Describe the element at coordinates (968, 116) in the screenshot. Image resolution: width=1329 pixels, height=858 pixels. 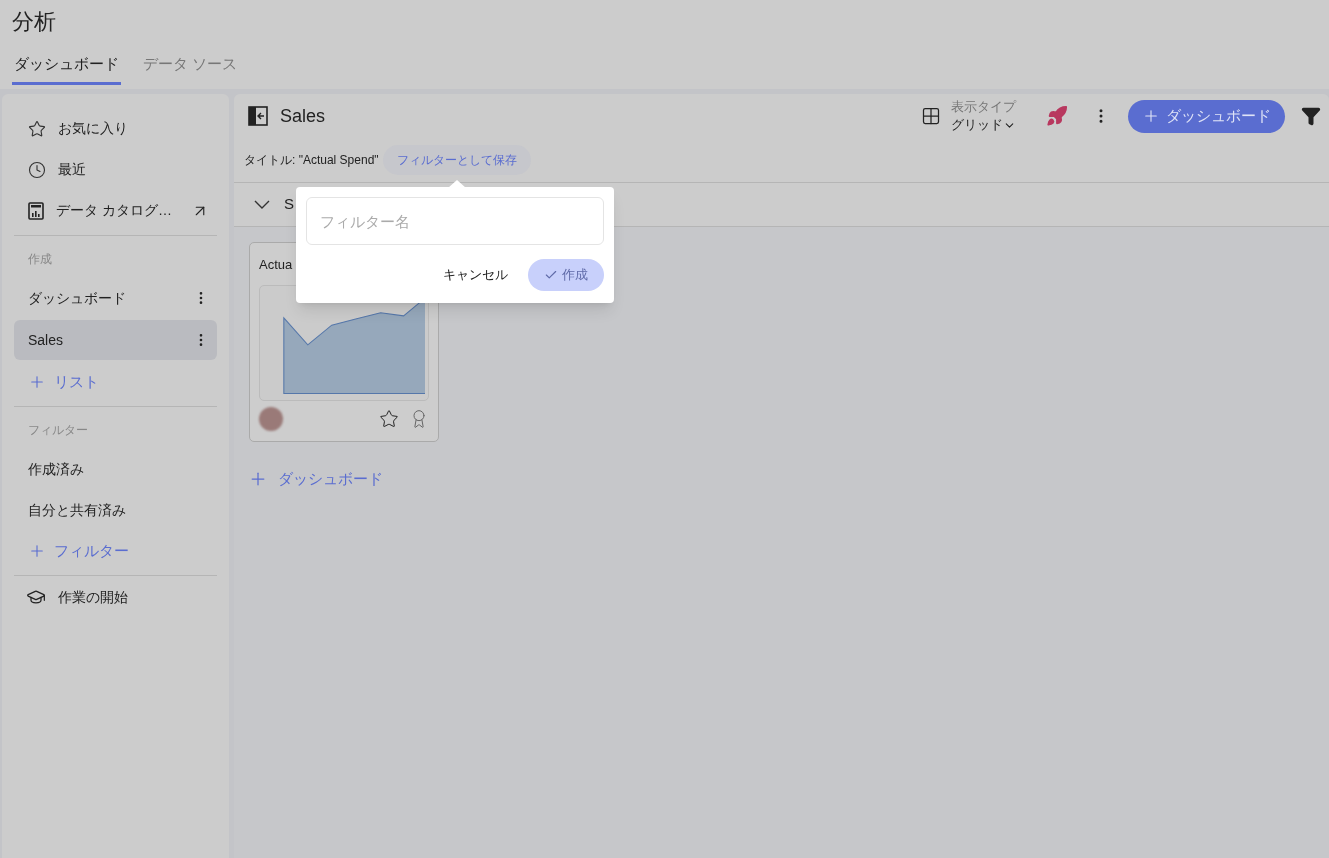
I see `view-type-selector: 表示タイプ グリッド` at that location.